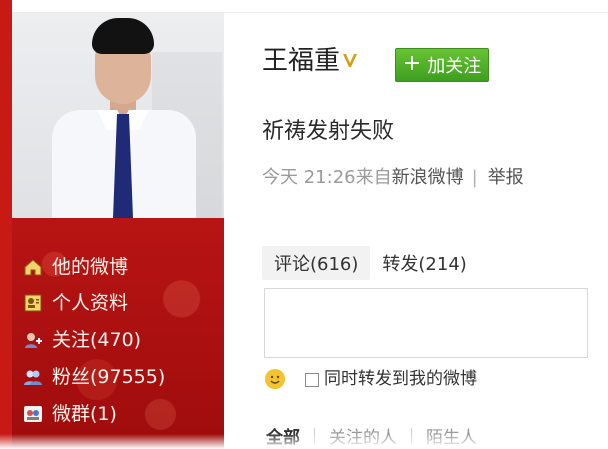 Image resolution: width=608 pixels, height=449 pixels. Describe the element at coordinates (33, 377) in the screenshot. I see `fans-icon` at that location.